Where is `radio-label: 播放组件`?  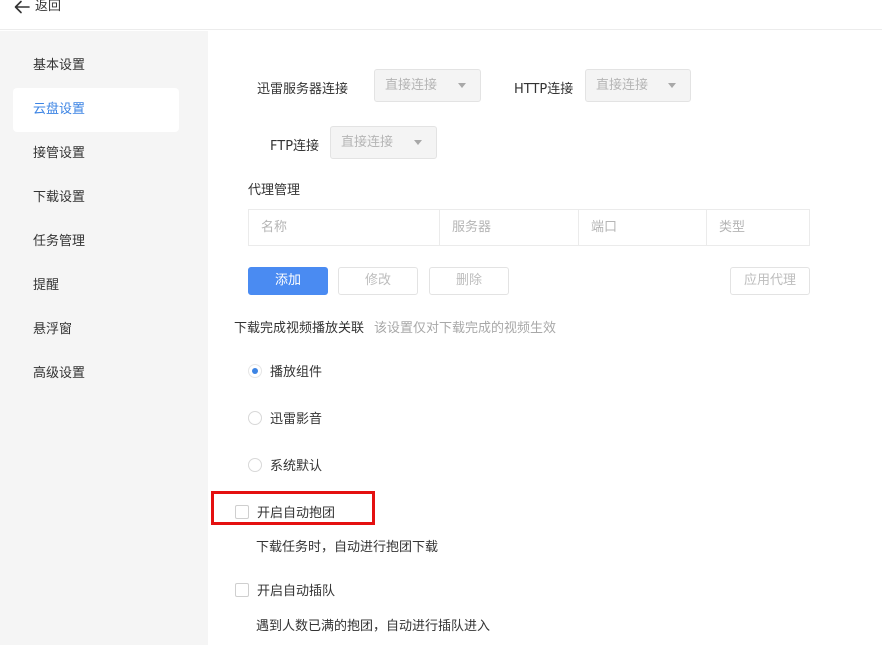 radio-label: 播放组件 is located at coordinates (296, 372).